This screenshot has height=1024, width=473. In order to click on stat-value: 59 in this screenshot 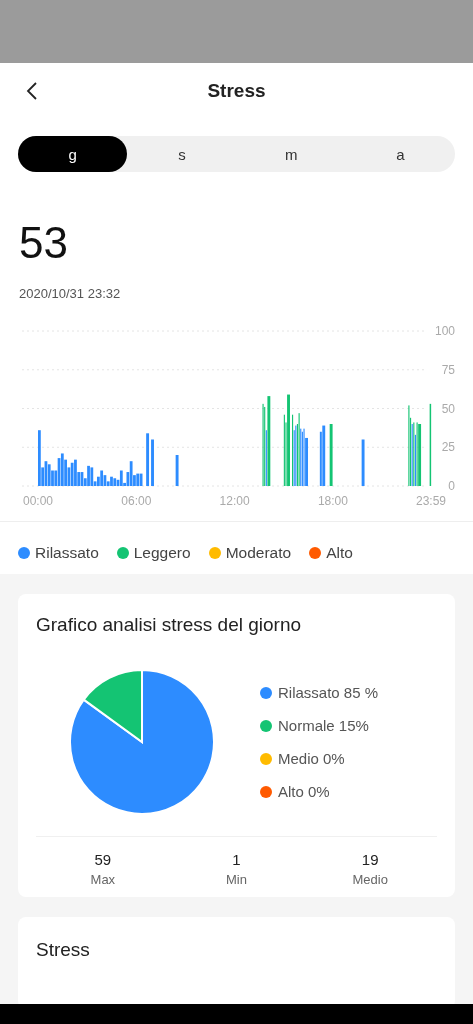, I will do `click(103, 859)`.